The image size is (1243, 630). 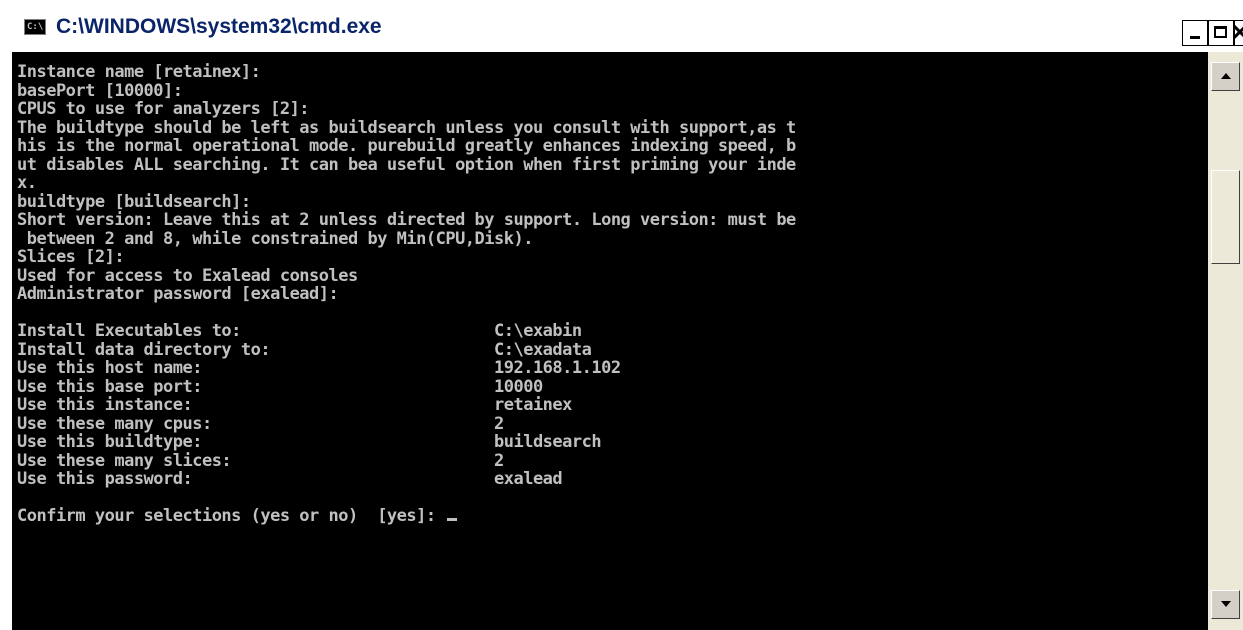 I want to click on text-cursor, so click(x=452, y=519).